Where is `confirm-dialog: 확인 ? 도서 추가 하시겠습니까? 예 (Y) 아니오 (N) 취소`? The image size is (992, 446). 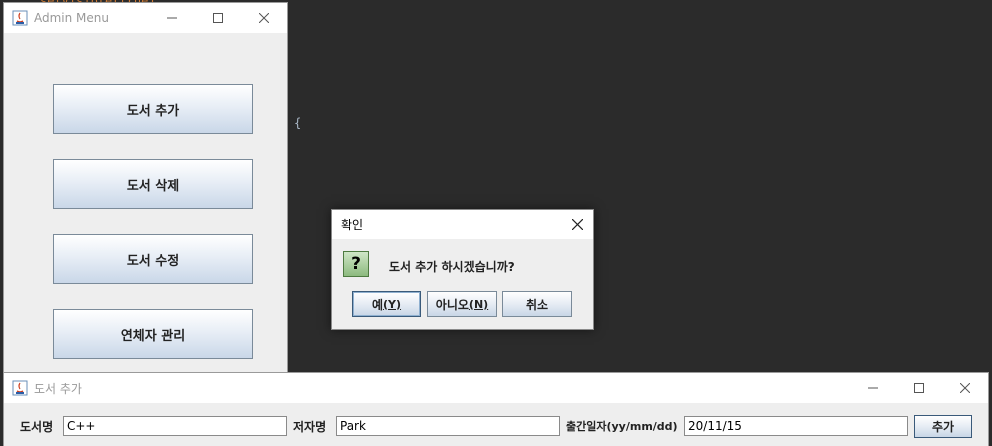
confirm-dialog: 확인 ? 도서 추가 하시겠습니까? 예 (Y) 아니오 (N) 취소 is located at coordinates (462, 269).